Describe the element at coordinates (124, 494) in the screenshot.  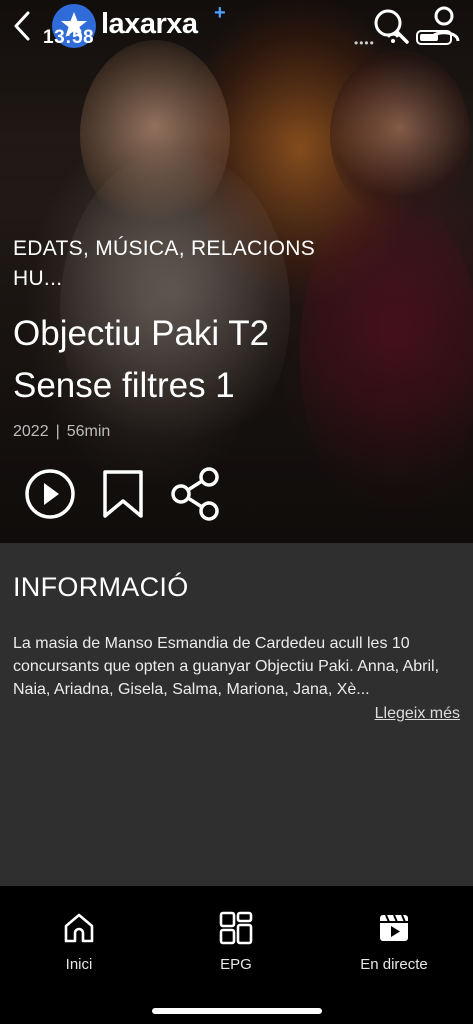
I see `bookmark-icon` at that location.